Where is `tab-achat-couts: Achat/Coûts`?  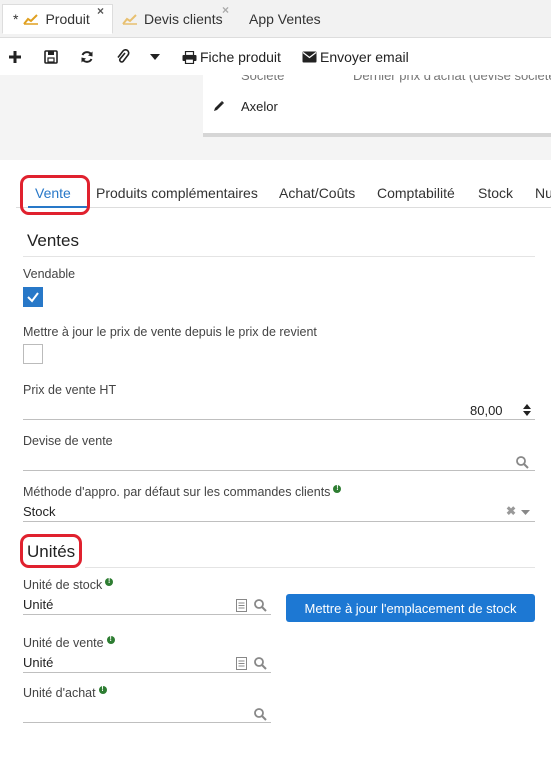
tab-achat-couts: Achat/Coûts is located at coordinates (317, 193).